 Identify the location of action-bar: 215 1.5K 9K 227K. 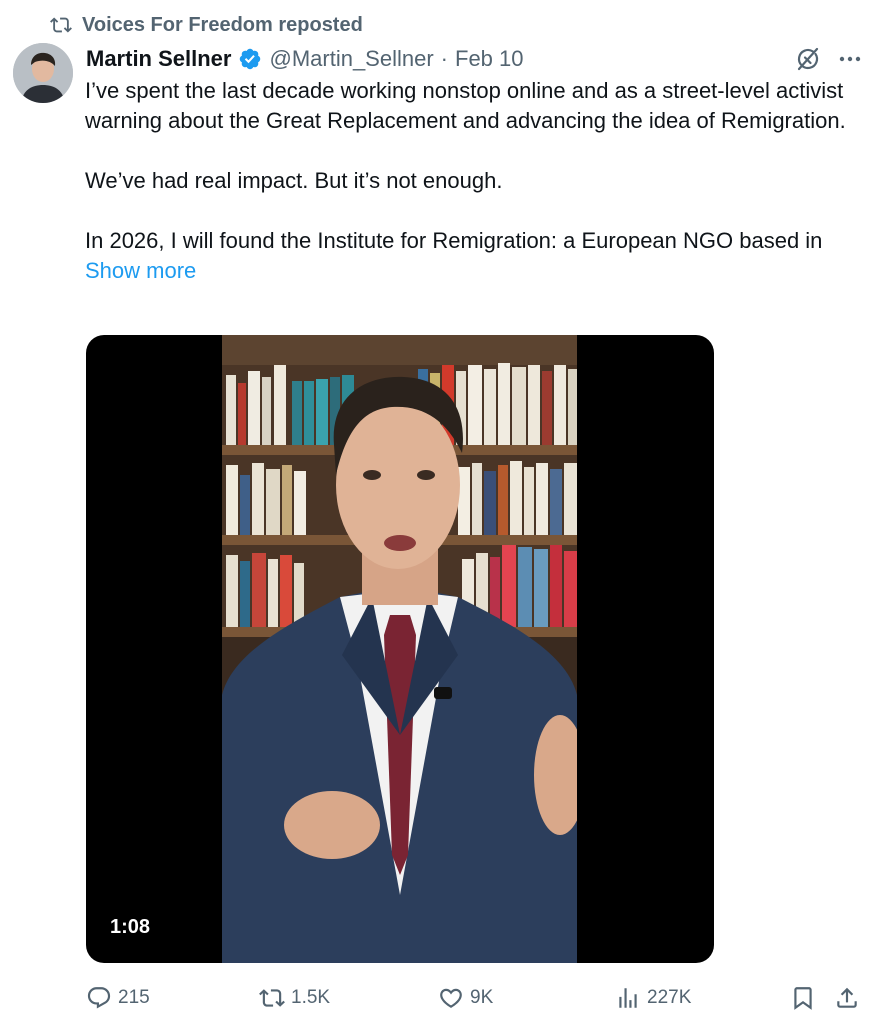
(481, 999).